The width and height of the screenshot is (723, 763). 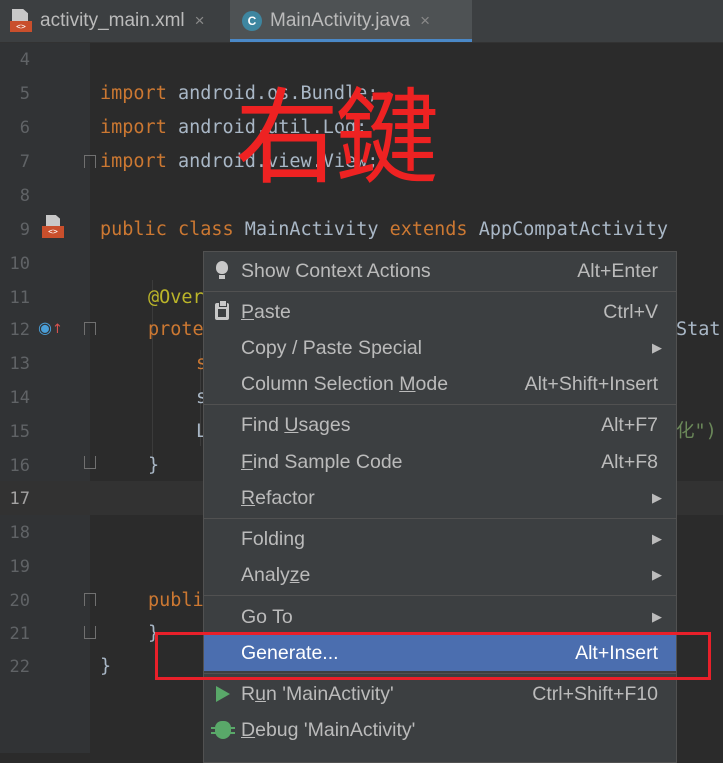 What do you see at coordinates (19, 398) in the screenshot?
I see `line-number: 14` at bounding box center [19, 398].